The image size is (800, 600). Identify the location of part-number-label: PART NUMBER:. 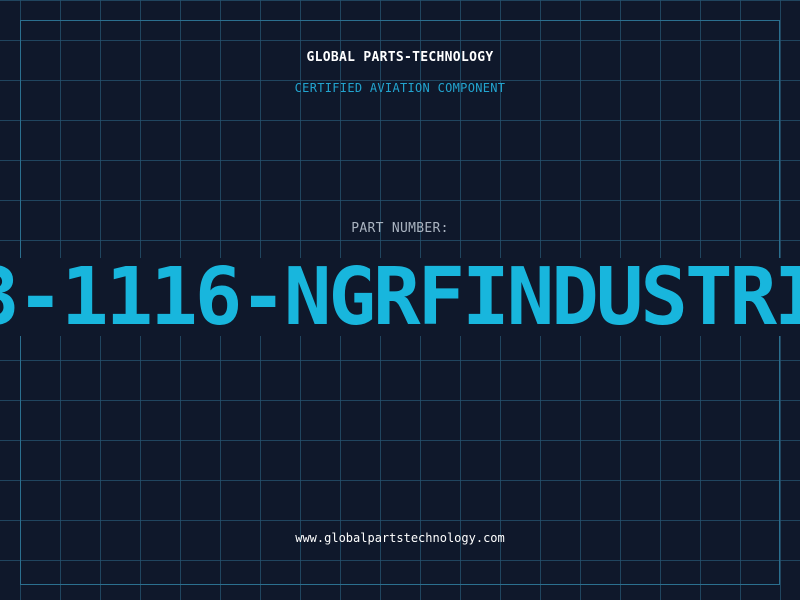
(400, 228).